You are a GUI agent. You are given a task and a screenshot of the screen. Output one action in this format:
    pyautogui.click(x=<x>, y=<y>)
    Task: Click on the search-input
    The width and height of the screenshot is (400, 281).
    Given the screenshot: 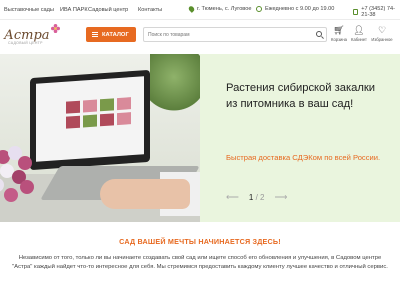 What is the action you would take?
    pyautogui.click(x=228, y=34)
    